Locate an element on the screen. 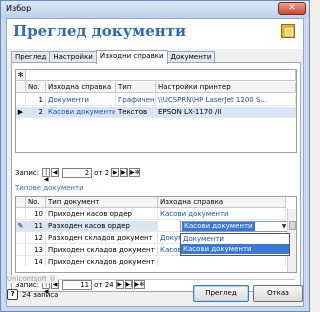 This screenshot has width=320, height=312. report-dropdown-list: Документи Касови документи is located at coordinates (235, 244).